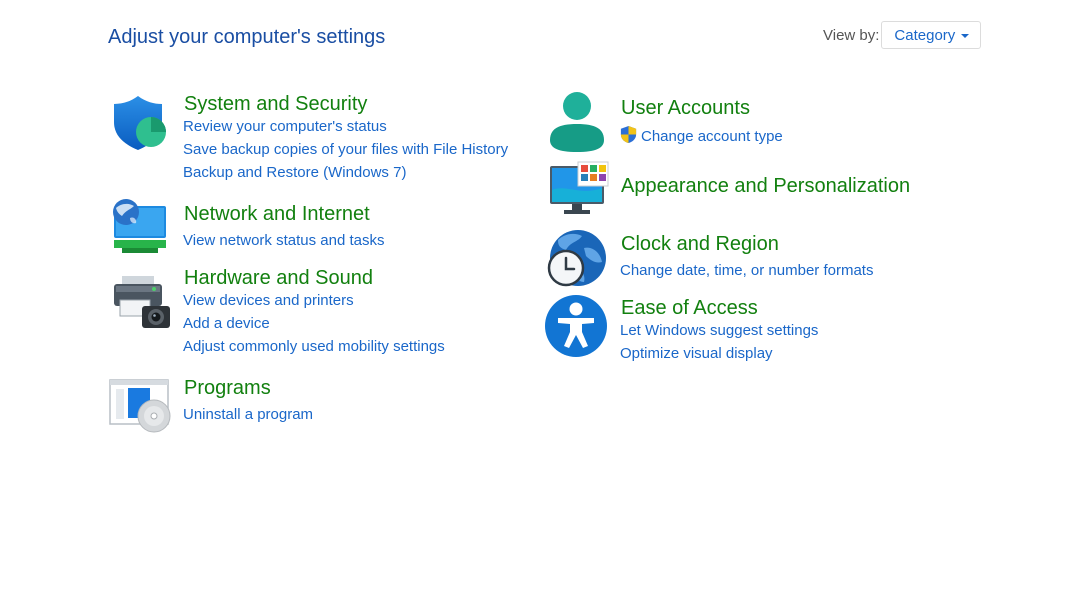  What do you see at coordinates (696, 354) in the screenshot?
I see `category-link: Optimize visual display` at bounding box center [696, 354].